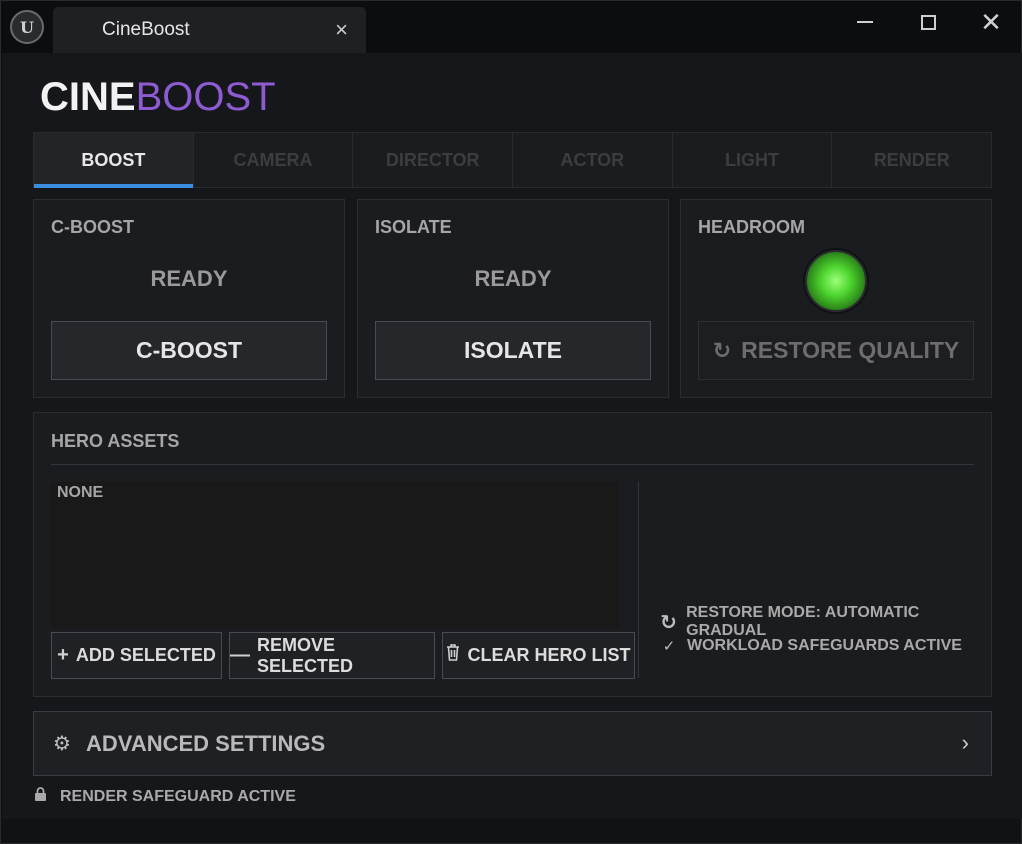  I want to click on headroom-title: HEADROOM, so click(751, 227).